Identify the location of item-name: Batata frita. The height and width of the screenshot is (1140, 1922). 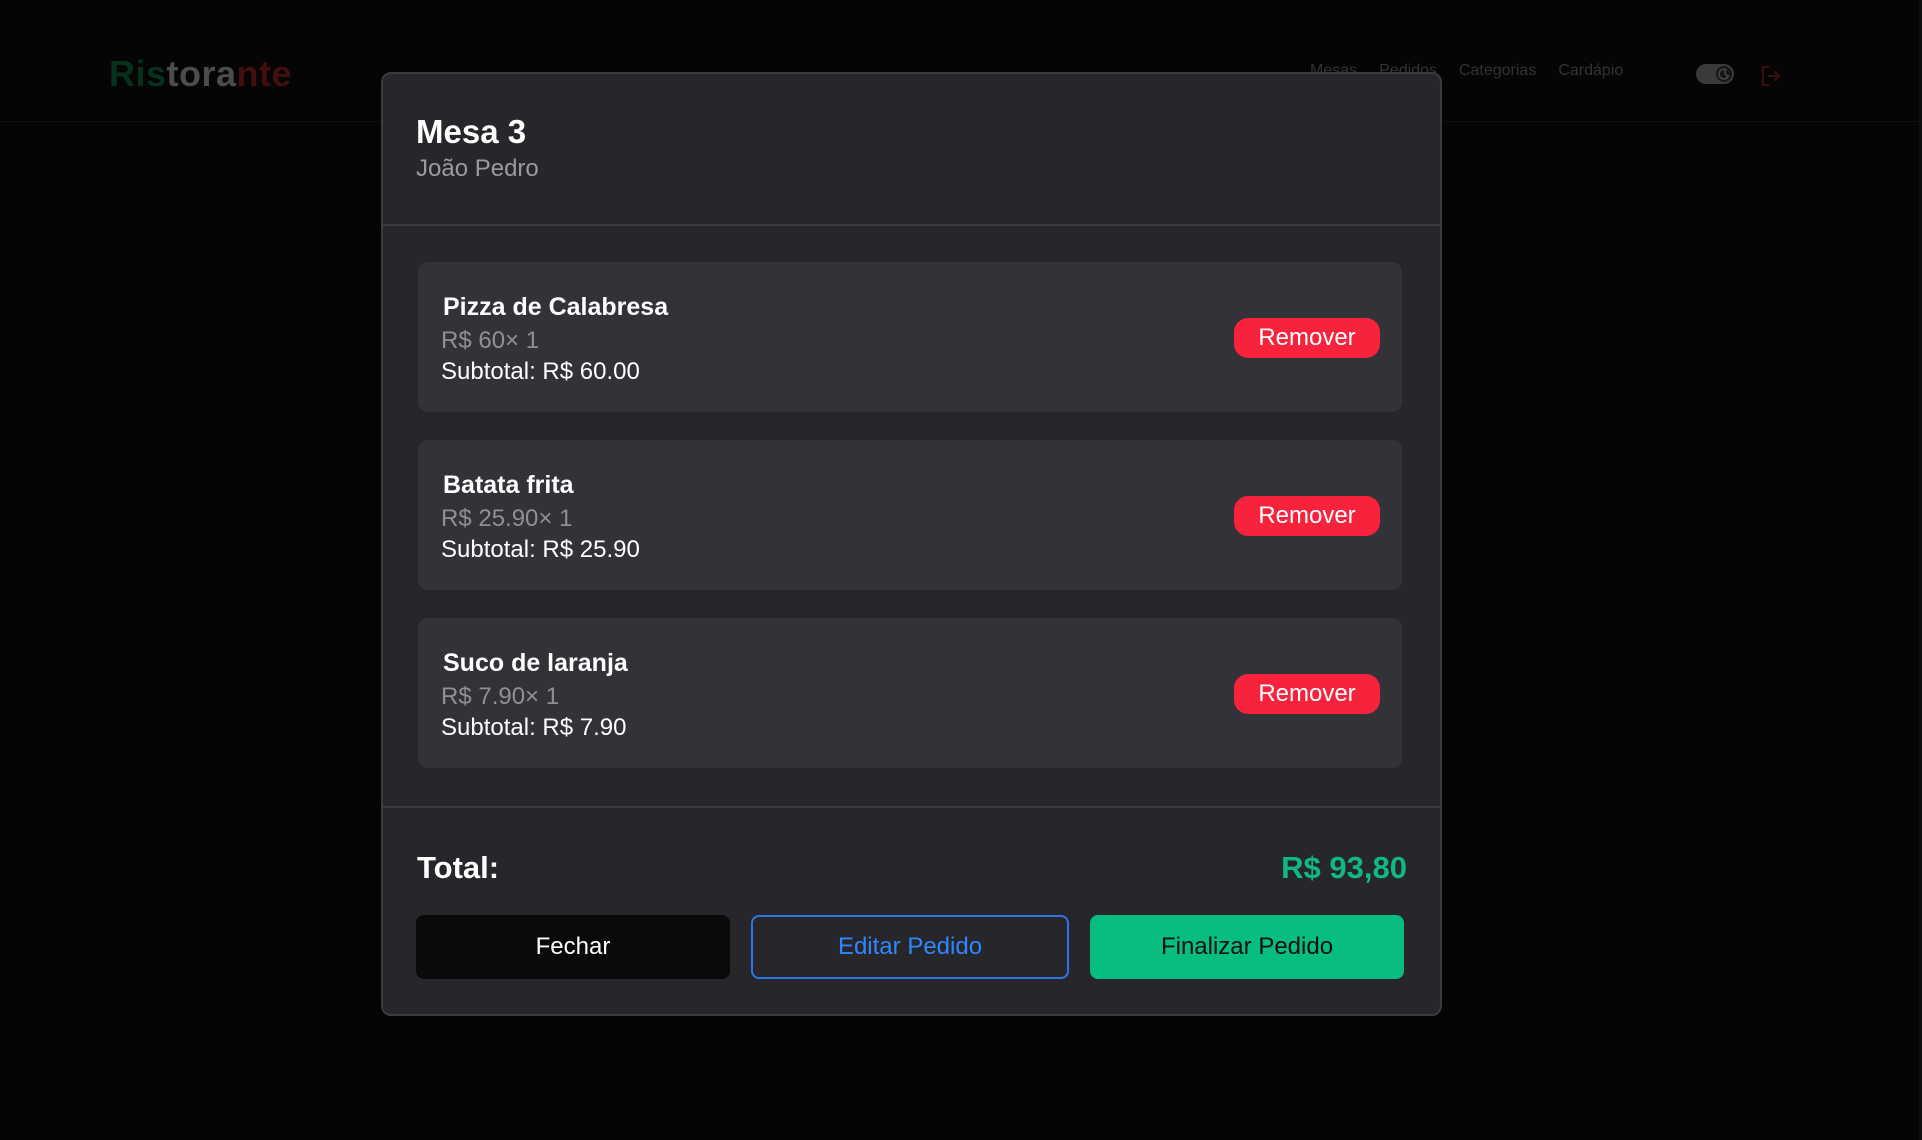
(508, 485).